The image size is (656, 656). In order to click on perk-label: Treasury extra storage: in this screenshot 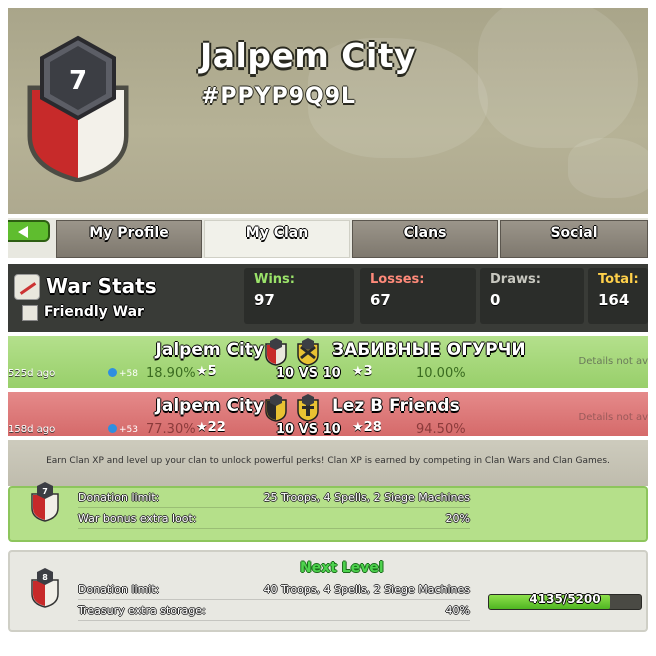, I will do `click(142, 610)`.